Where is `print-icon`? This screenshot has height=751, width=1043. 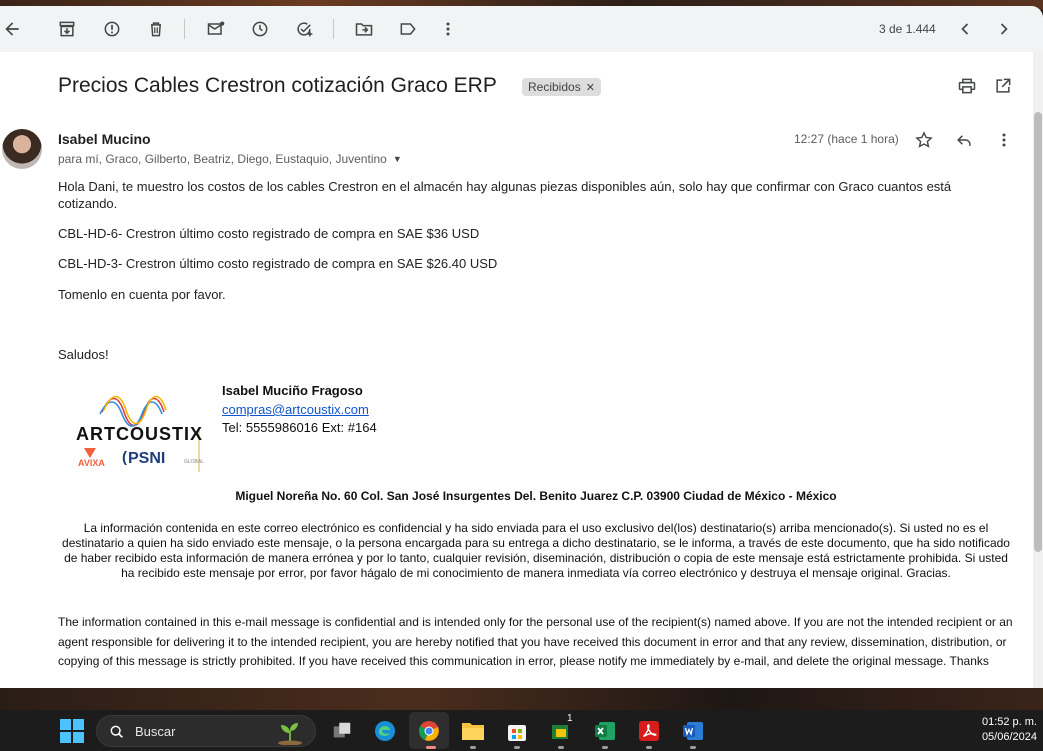 print-icon is located at coordinates (967, 86).